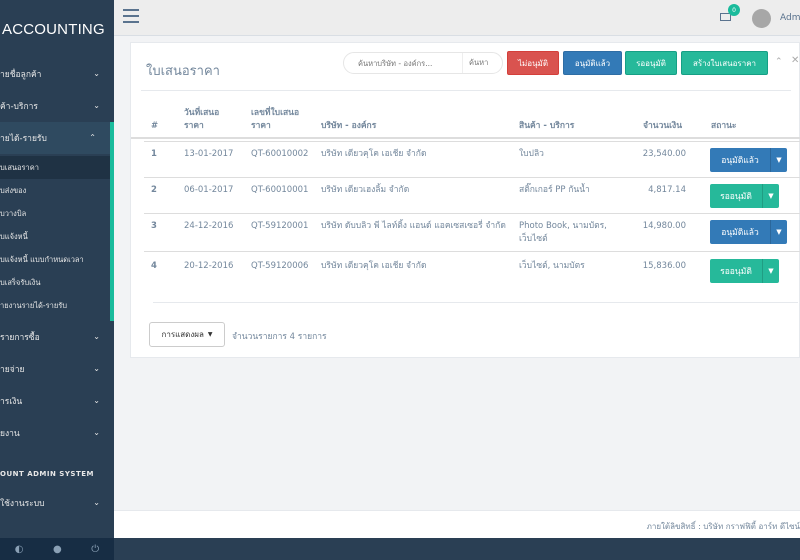 The height and width of the screenshot is (560, 800). I want to click on filter-rejected-button: ไม่อนุมัติ, so click(533, 63).